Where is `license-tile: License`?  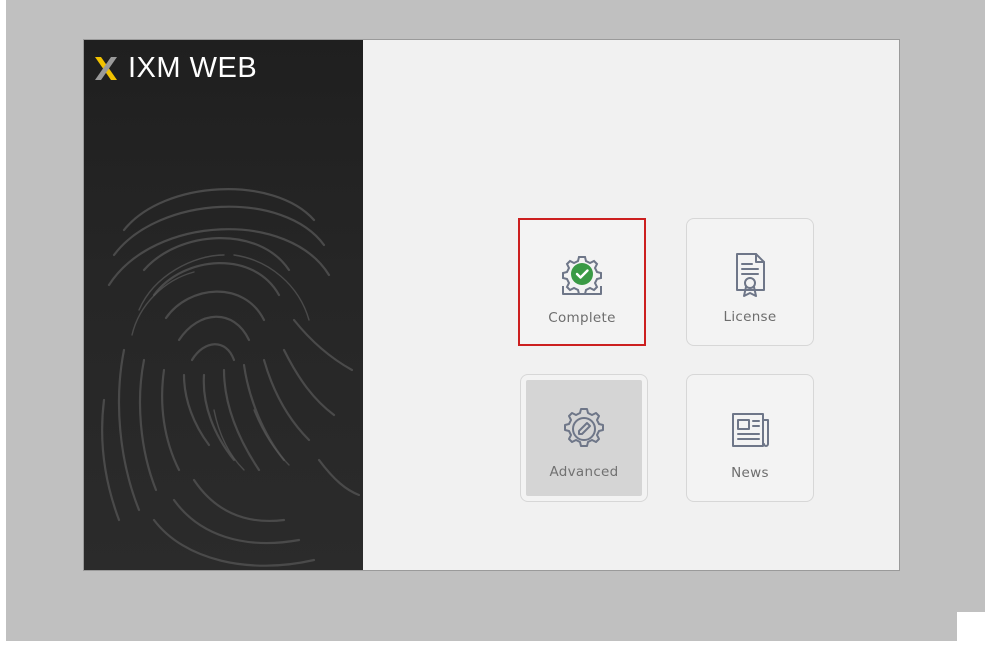
license-tile: License is located at coordinates (750, 282).